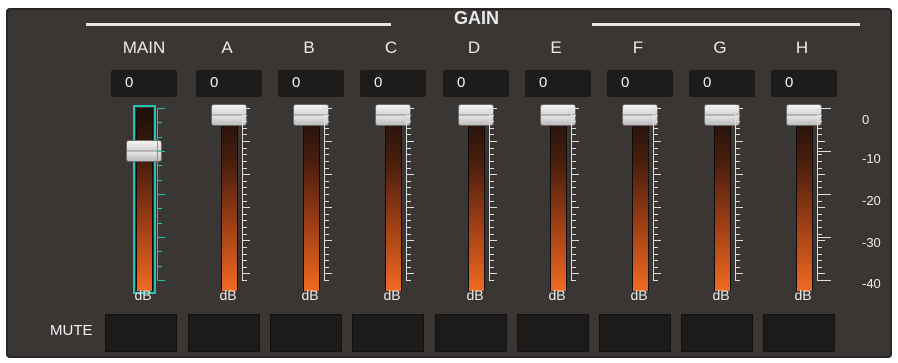 The image size is (898, 363). What do you see at coordinates (310, 295) in the screenshot?
I see `db-unit-label-b: dB` at bounding box center [310, 295].